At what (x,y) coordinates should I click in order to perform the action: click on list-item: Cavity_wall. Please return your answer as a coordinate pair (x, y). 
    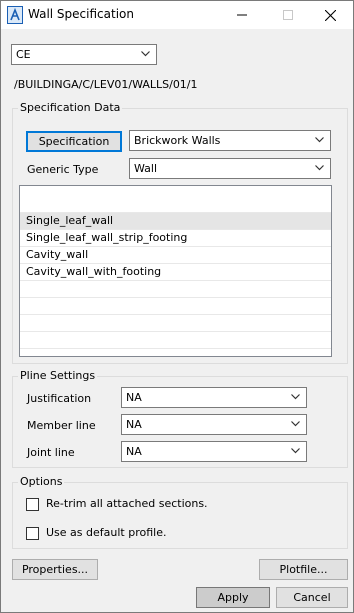
    Looking at the image, I should click on (175, 255).